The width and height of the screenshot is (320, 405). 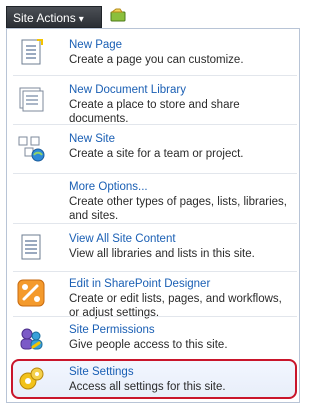 What do you see at coordinates (44, 18) in the screenshot?
I see `site-actions-label: Site Actions` at bounding box center [44, 18].